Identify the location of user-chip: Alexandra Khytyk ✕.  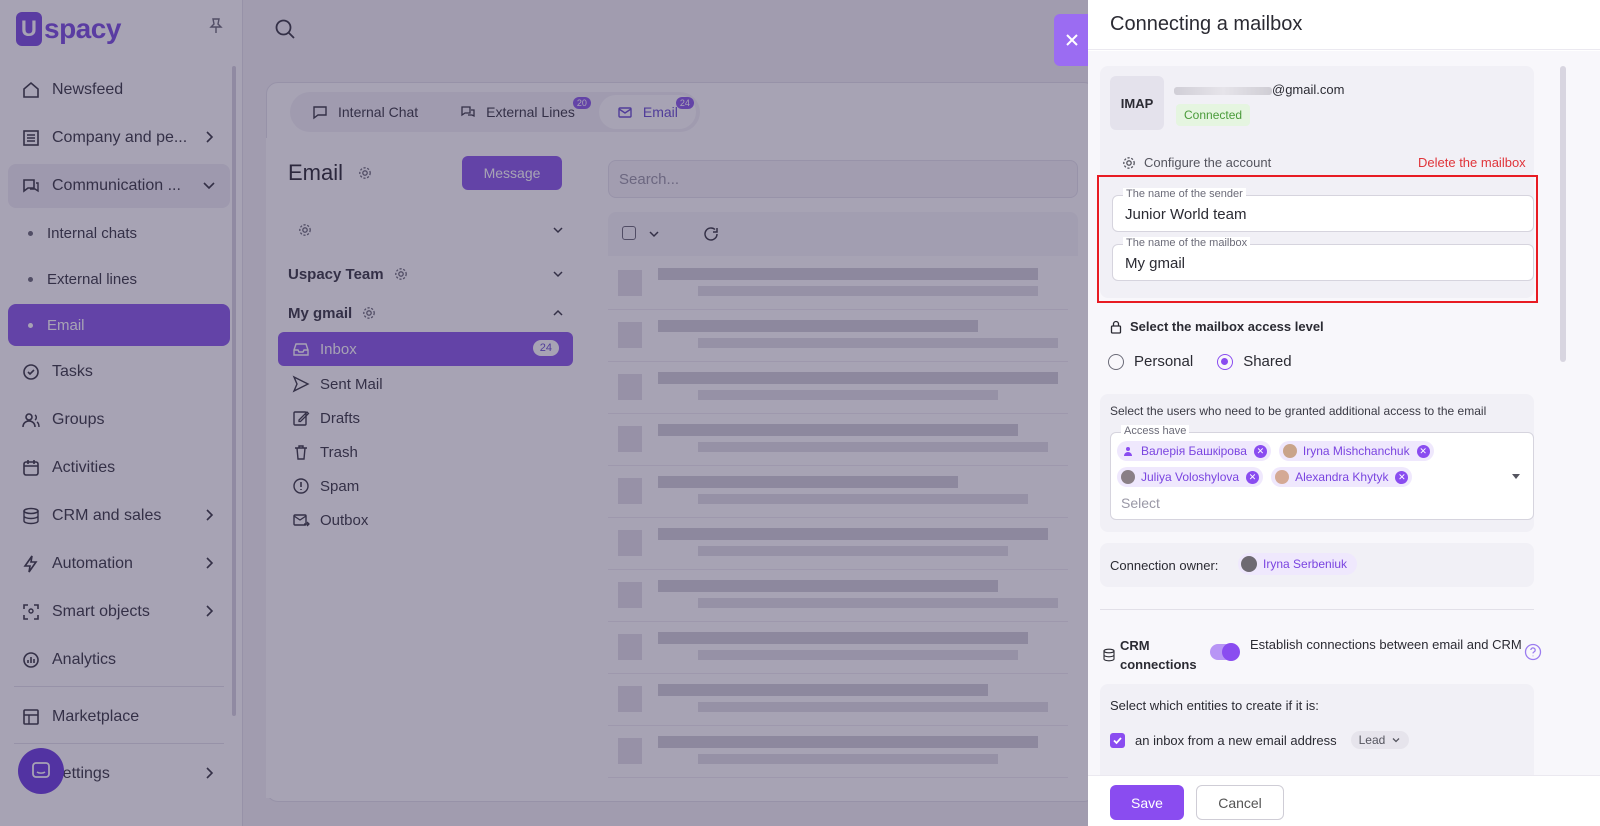
(1342, 477).